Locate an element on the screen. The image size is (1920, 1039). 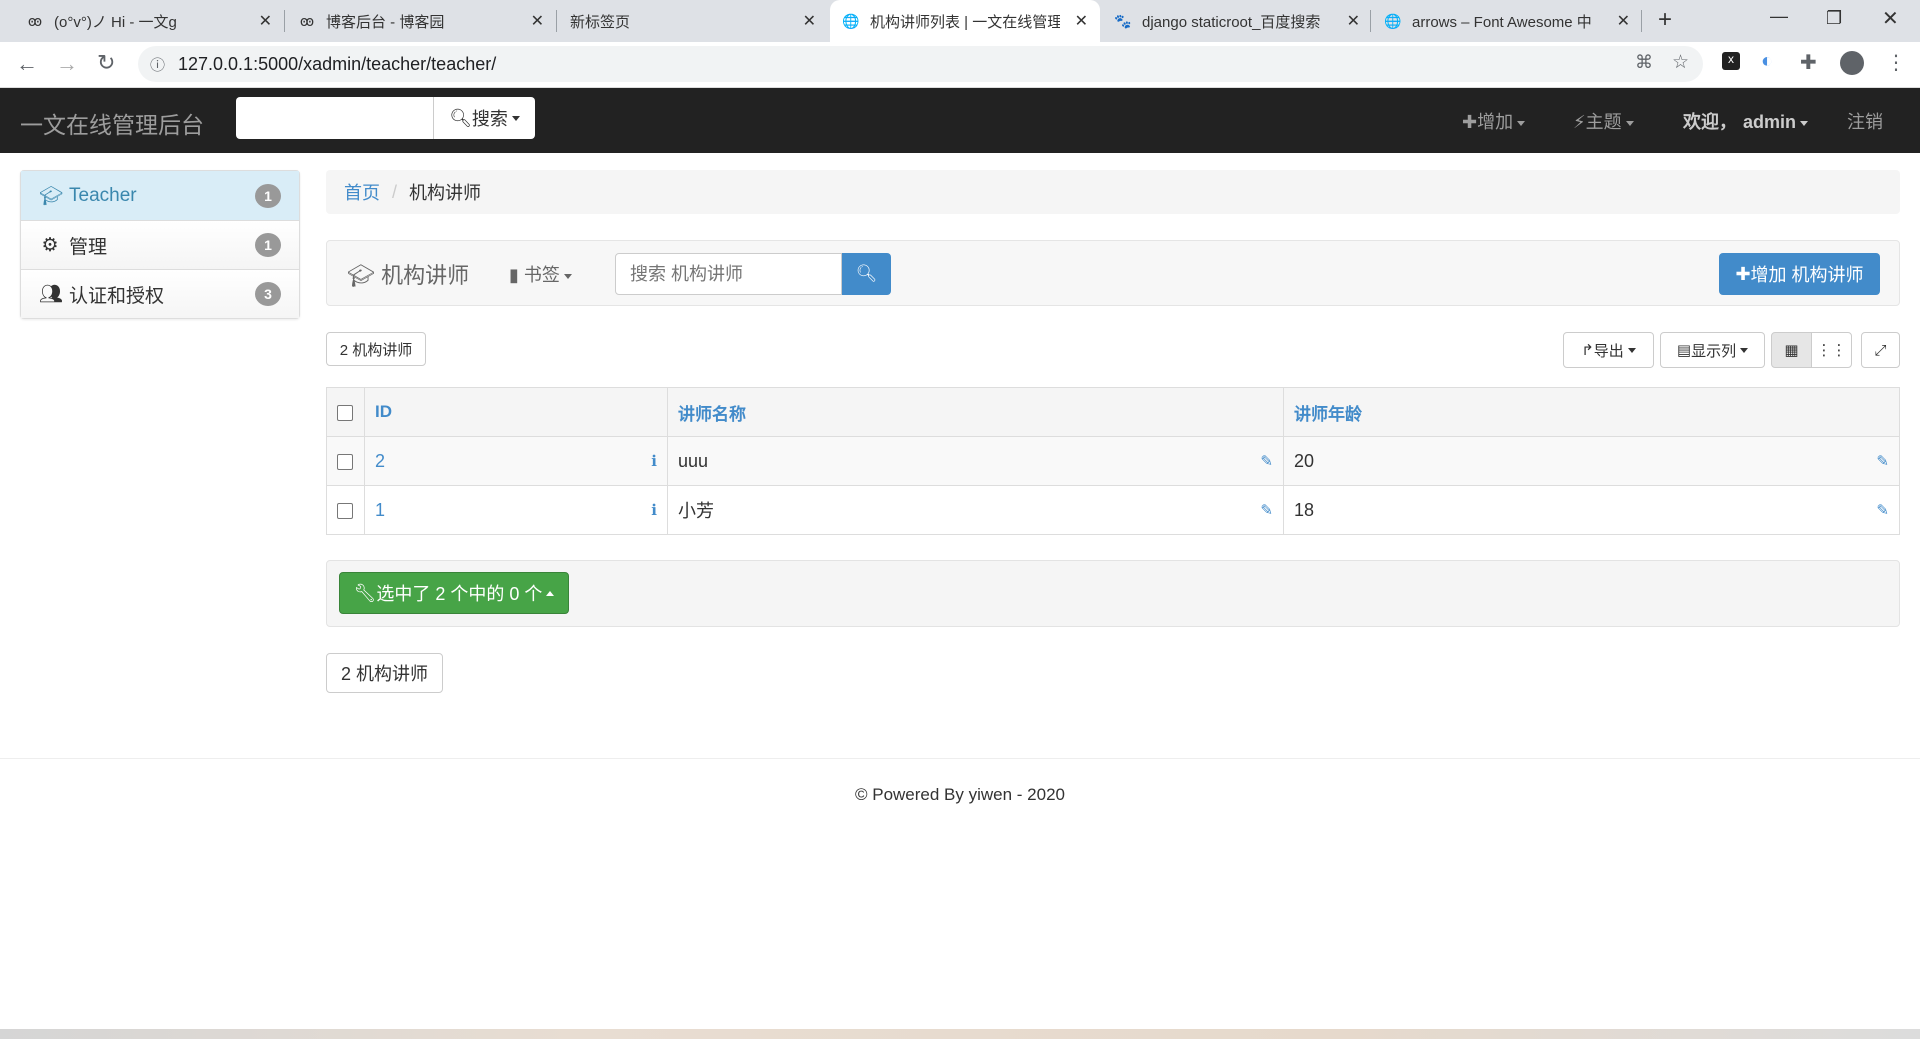
tab-title: (o°v°)ノ Hi - 一文g is located at coordinates (115, 22).